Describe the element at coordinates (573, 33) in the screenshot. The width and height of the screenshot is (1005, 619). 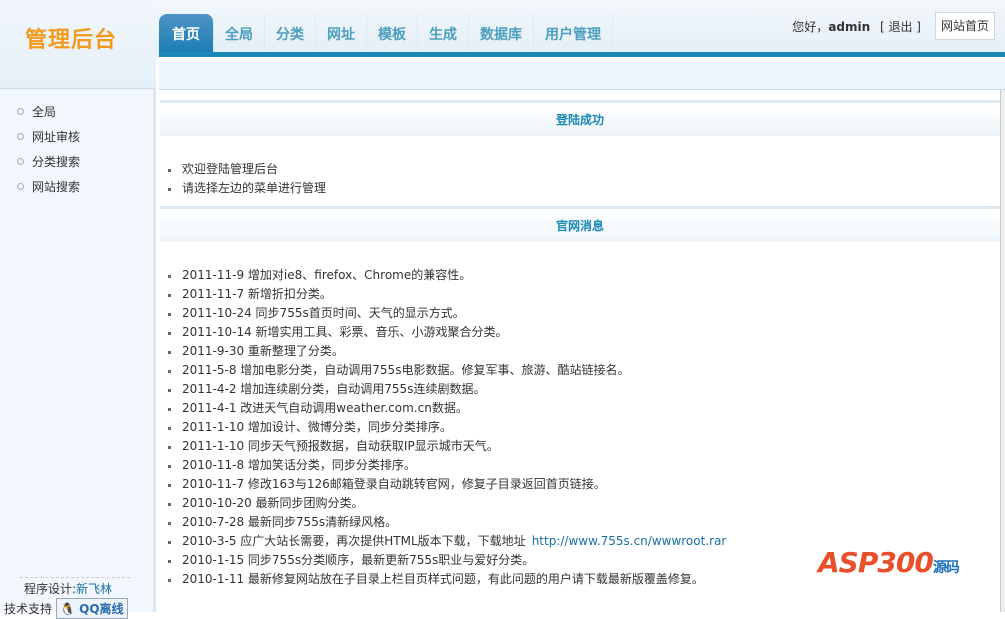
I see `tab-users: 用户管理` at that location.